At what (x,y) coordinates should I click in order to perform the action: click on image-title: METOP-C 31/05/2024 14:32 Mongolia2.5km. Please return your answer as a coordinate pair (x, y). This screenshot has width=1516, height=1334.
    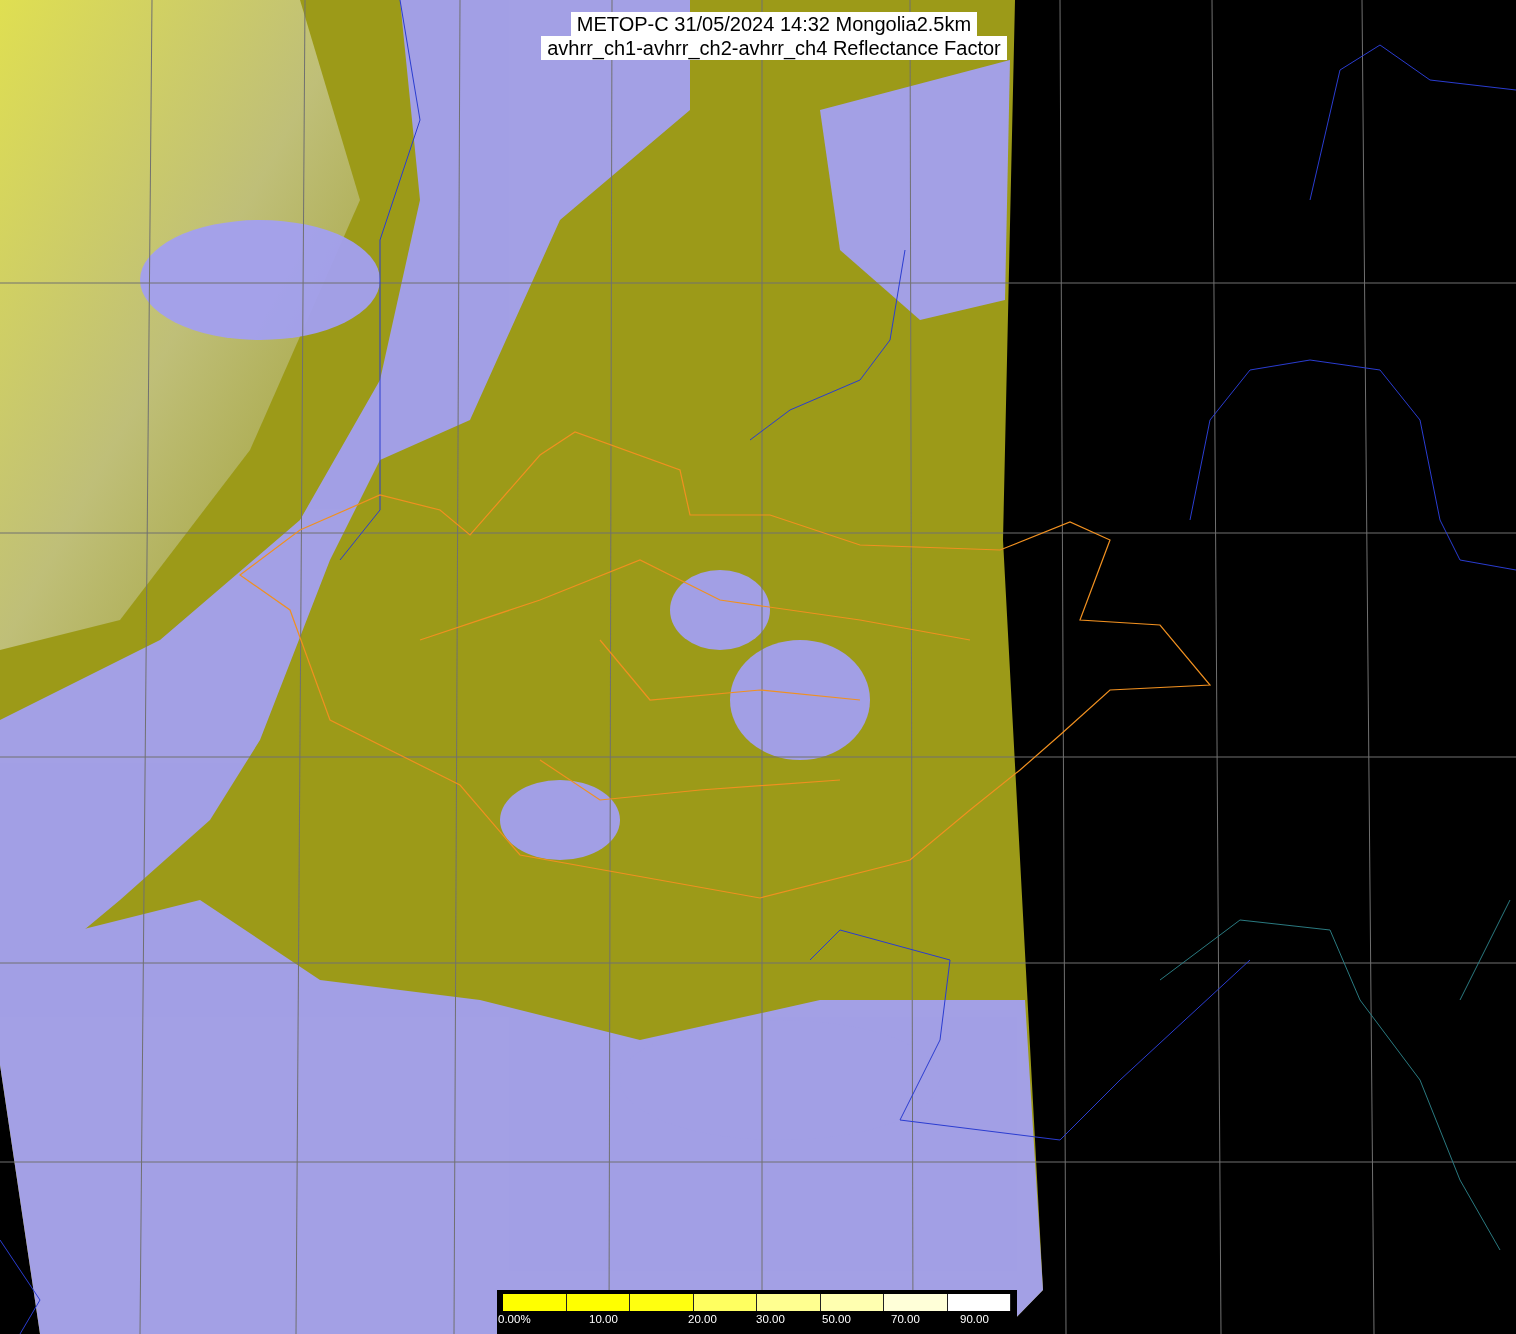
    Looking at the image, I should click on (774, 24).